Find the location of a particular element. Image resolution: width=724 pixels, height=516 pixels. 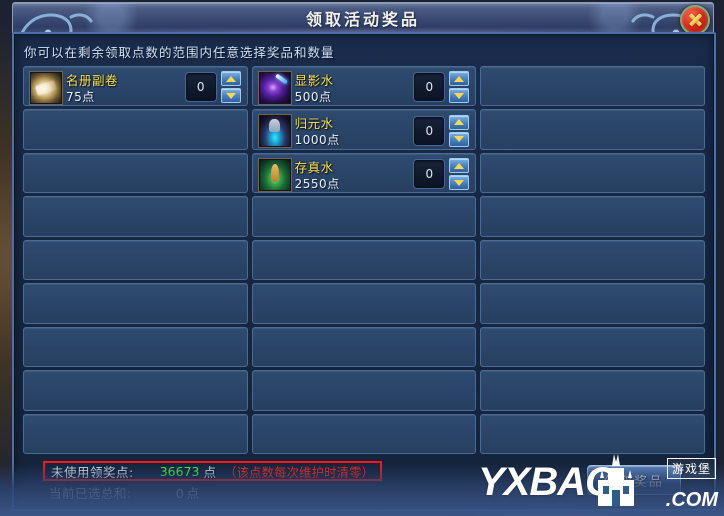

selected-total-row: 当前已选总和: 0 点 is located at coordinates (124, 492).